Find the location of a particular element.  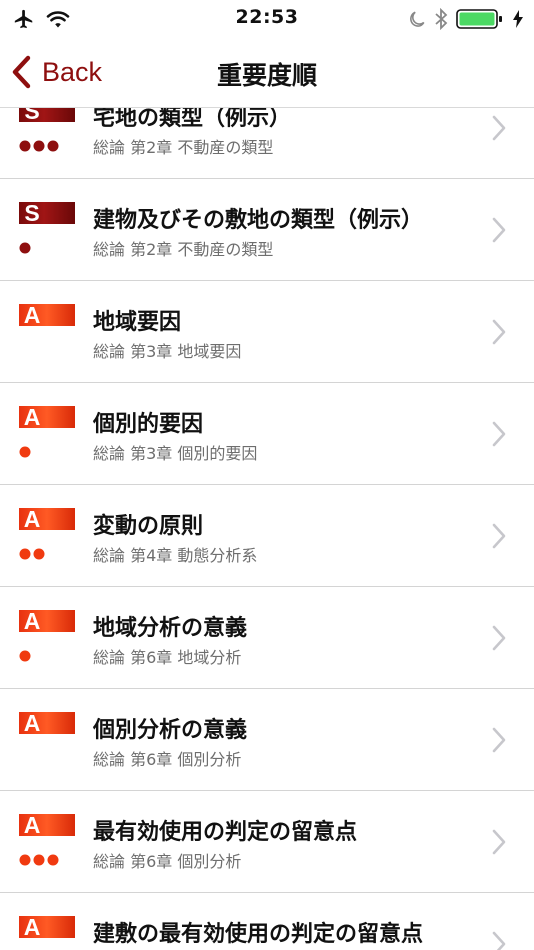

battery-icon is located at coordinates (479, 19).